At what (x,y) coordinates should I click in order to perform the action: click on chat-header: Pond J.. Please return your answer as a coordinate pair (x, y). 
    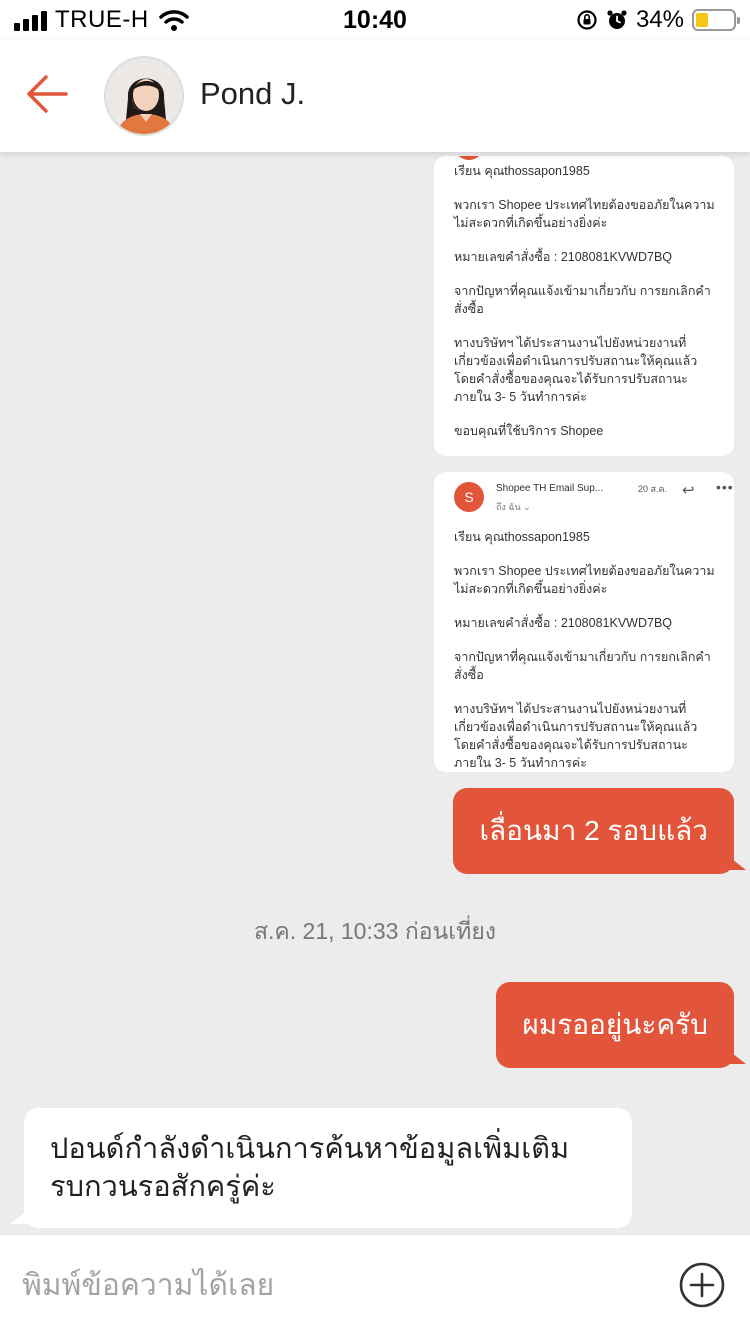
    Looking at the image, I should click on (375, 96).